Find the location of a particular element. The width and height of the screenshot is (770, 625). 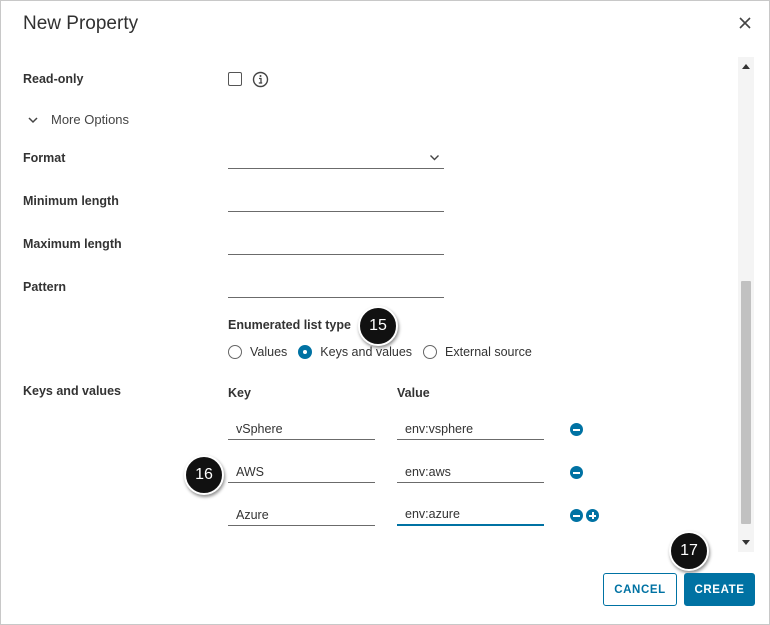

max-length-label: Maximum length is located at coordinates (72, 244).